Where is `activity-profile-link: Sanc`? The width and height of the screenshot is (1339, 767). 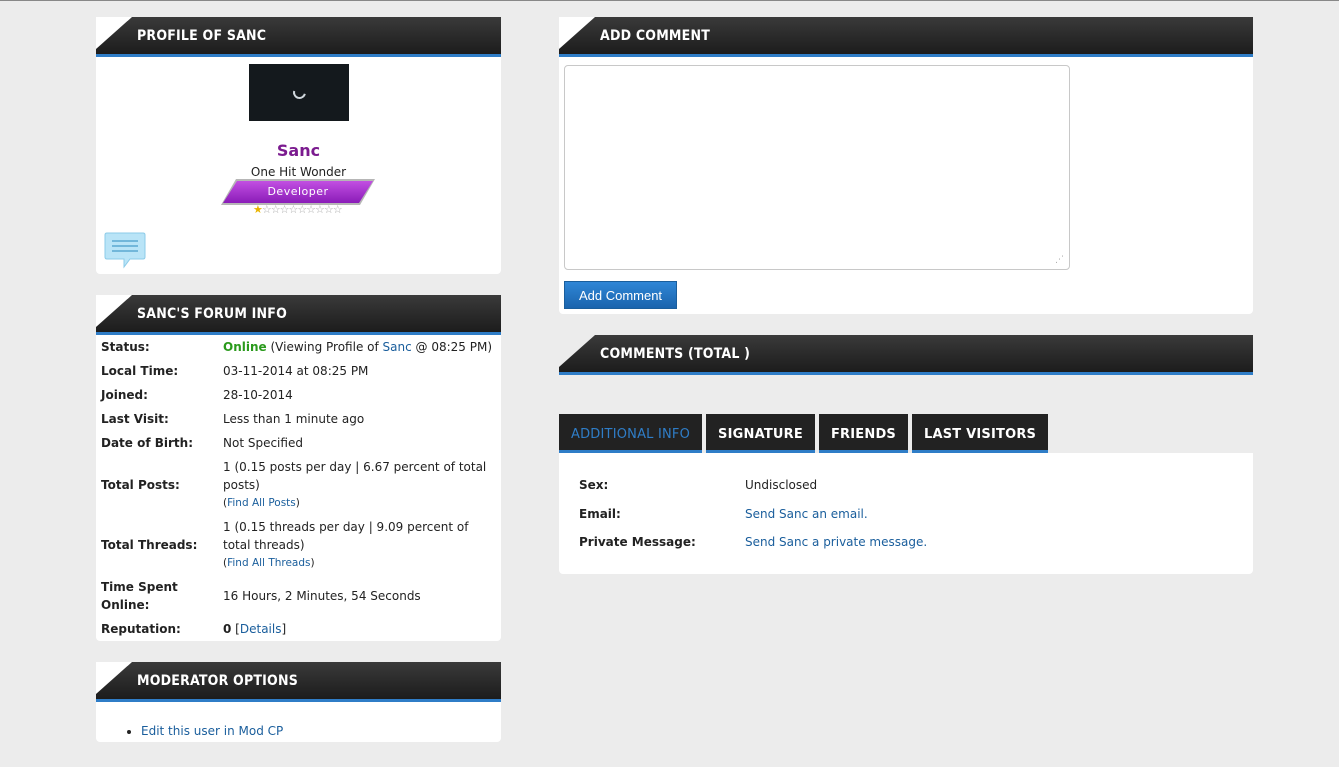 activity-profile-link: Sanc is located at coordinates (397, 347).